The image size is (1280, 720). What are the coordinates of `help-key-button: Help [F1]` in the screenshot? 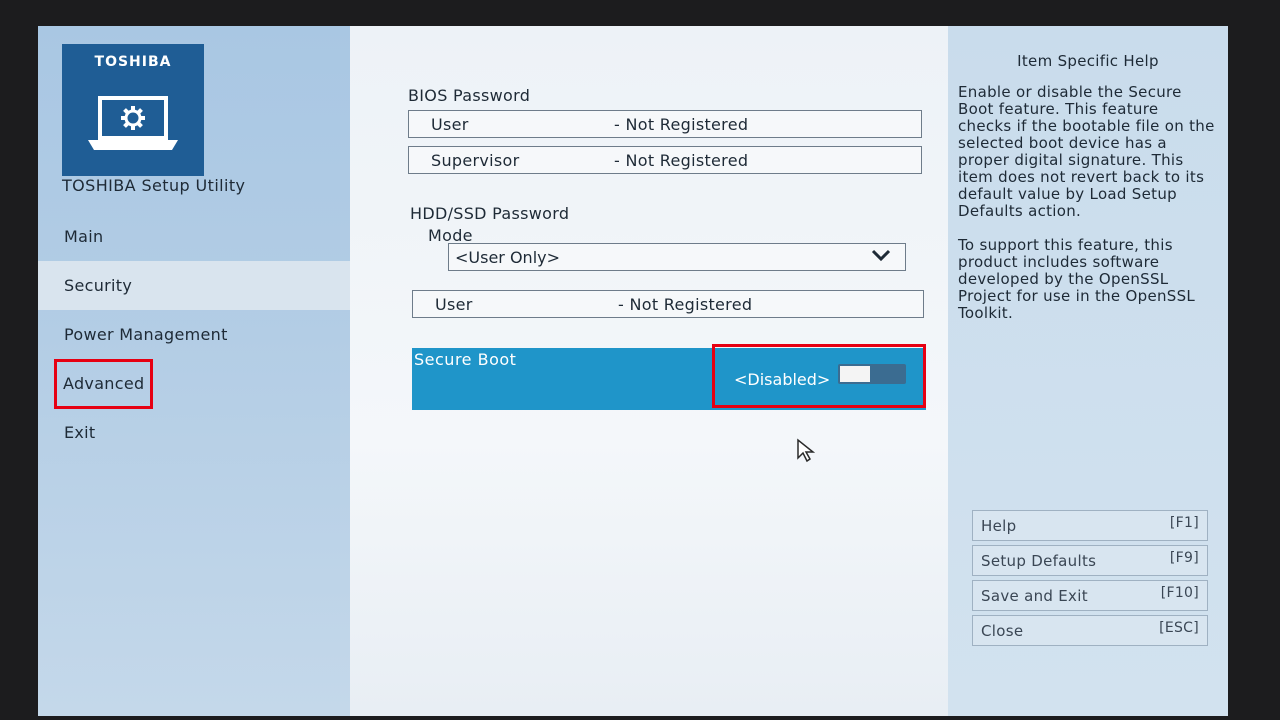 It's located at (1090, 525).